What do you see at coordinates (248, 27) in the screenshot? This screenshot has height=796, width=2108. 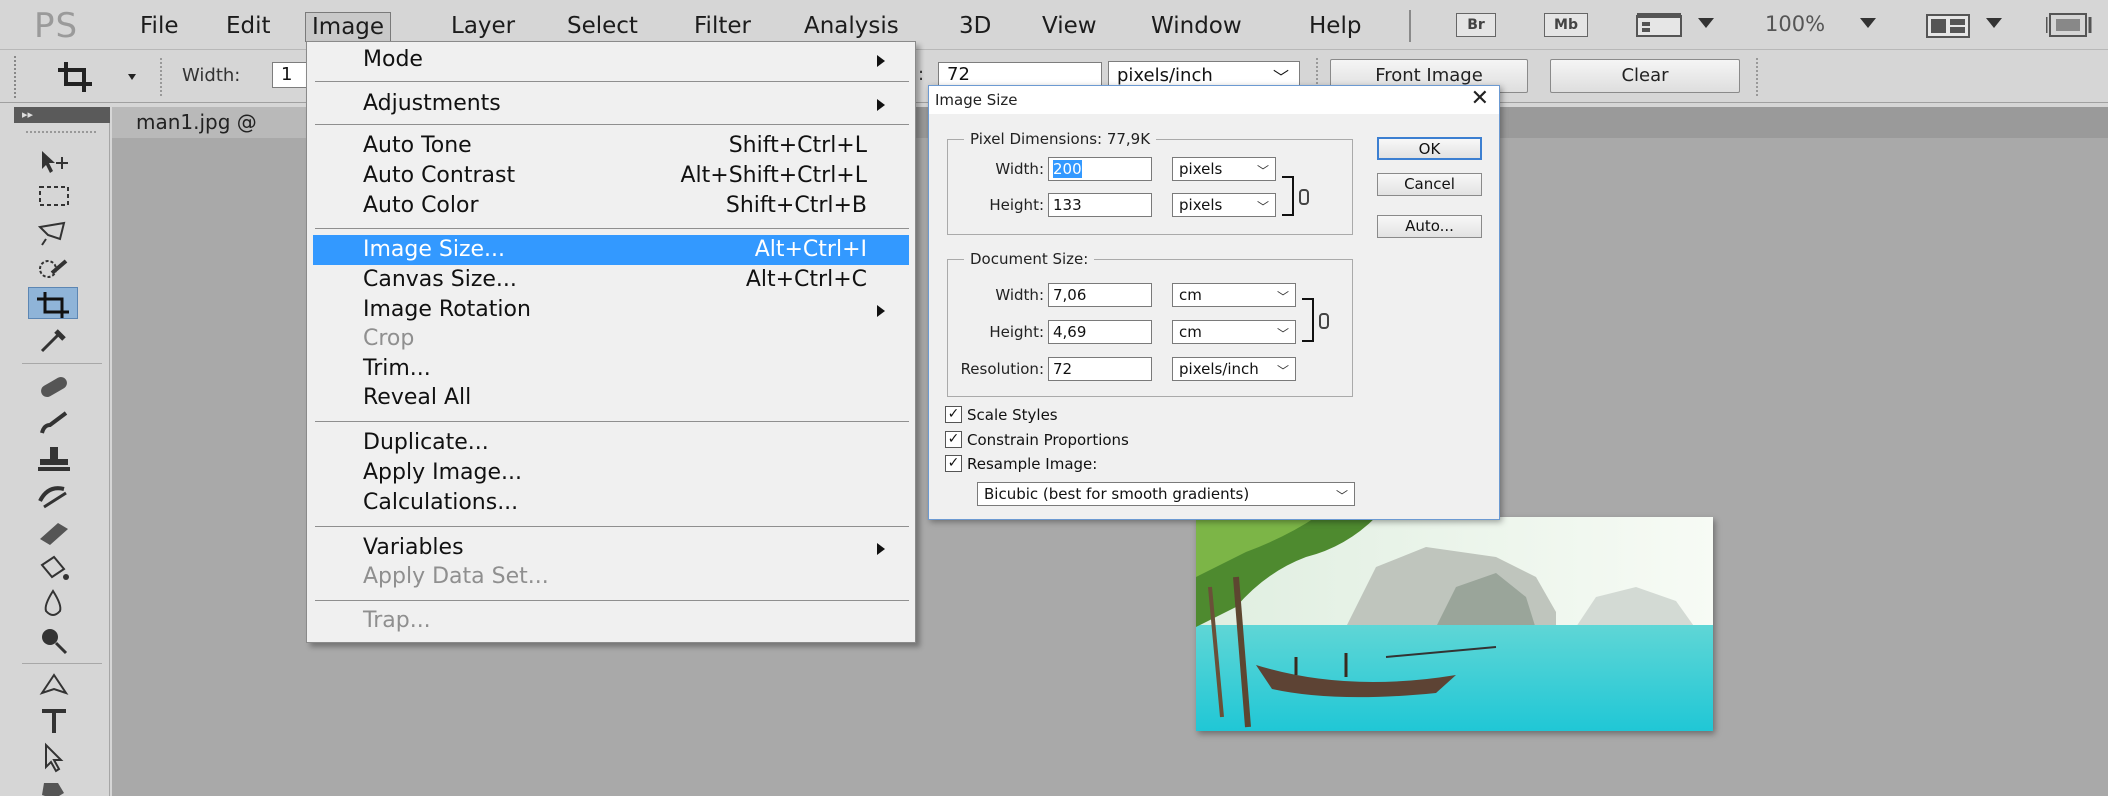 I see `menu-edit: Edit` at bounding box center [248, 27].